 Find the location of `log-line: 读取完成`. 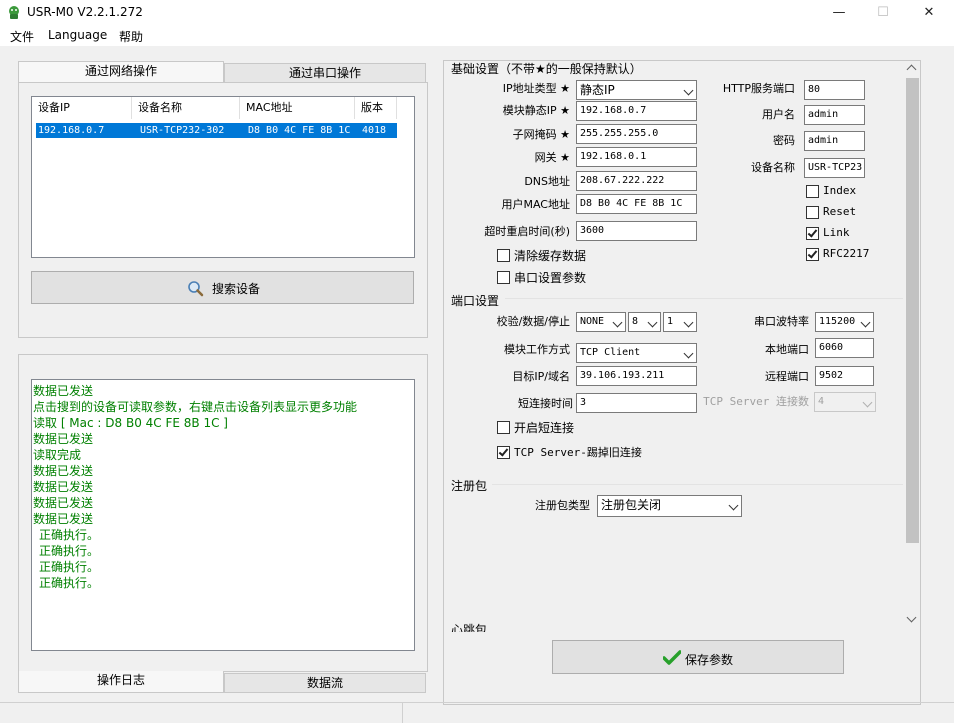

log-line: 读取完成 is located at coordinates (57, 455).